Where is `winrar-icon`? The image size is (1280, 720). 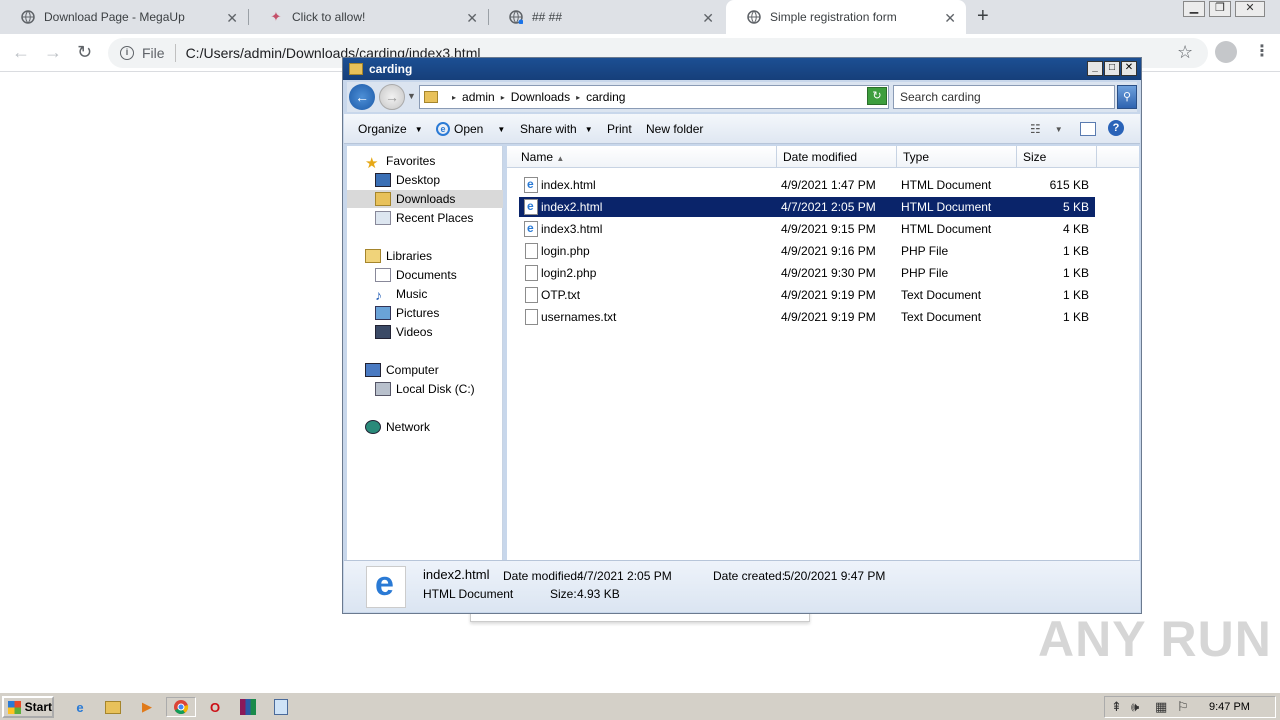 winrar-icon is located at coordinates (248, 707).